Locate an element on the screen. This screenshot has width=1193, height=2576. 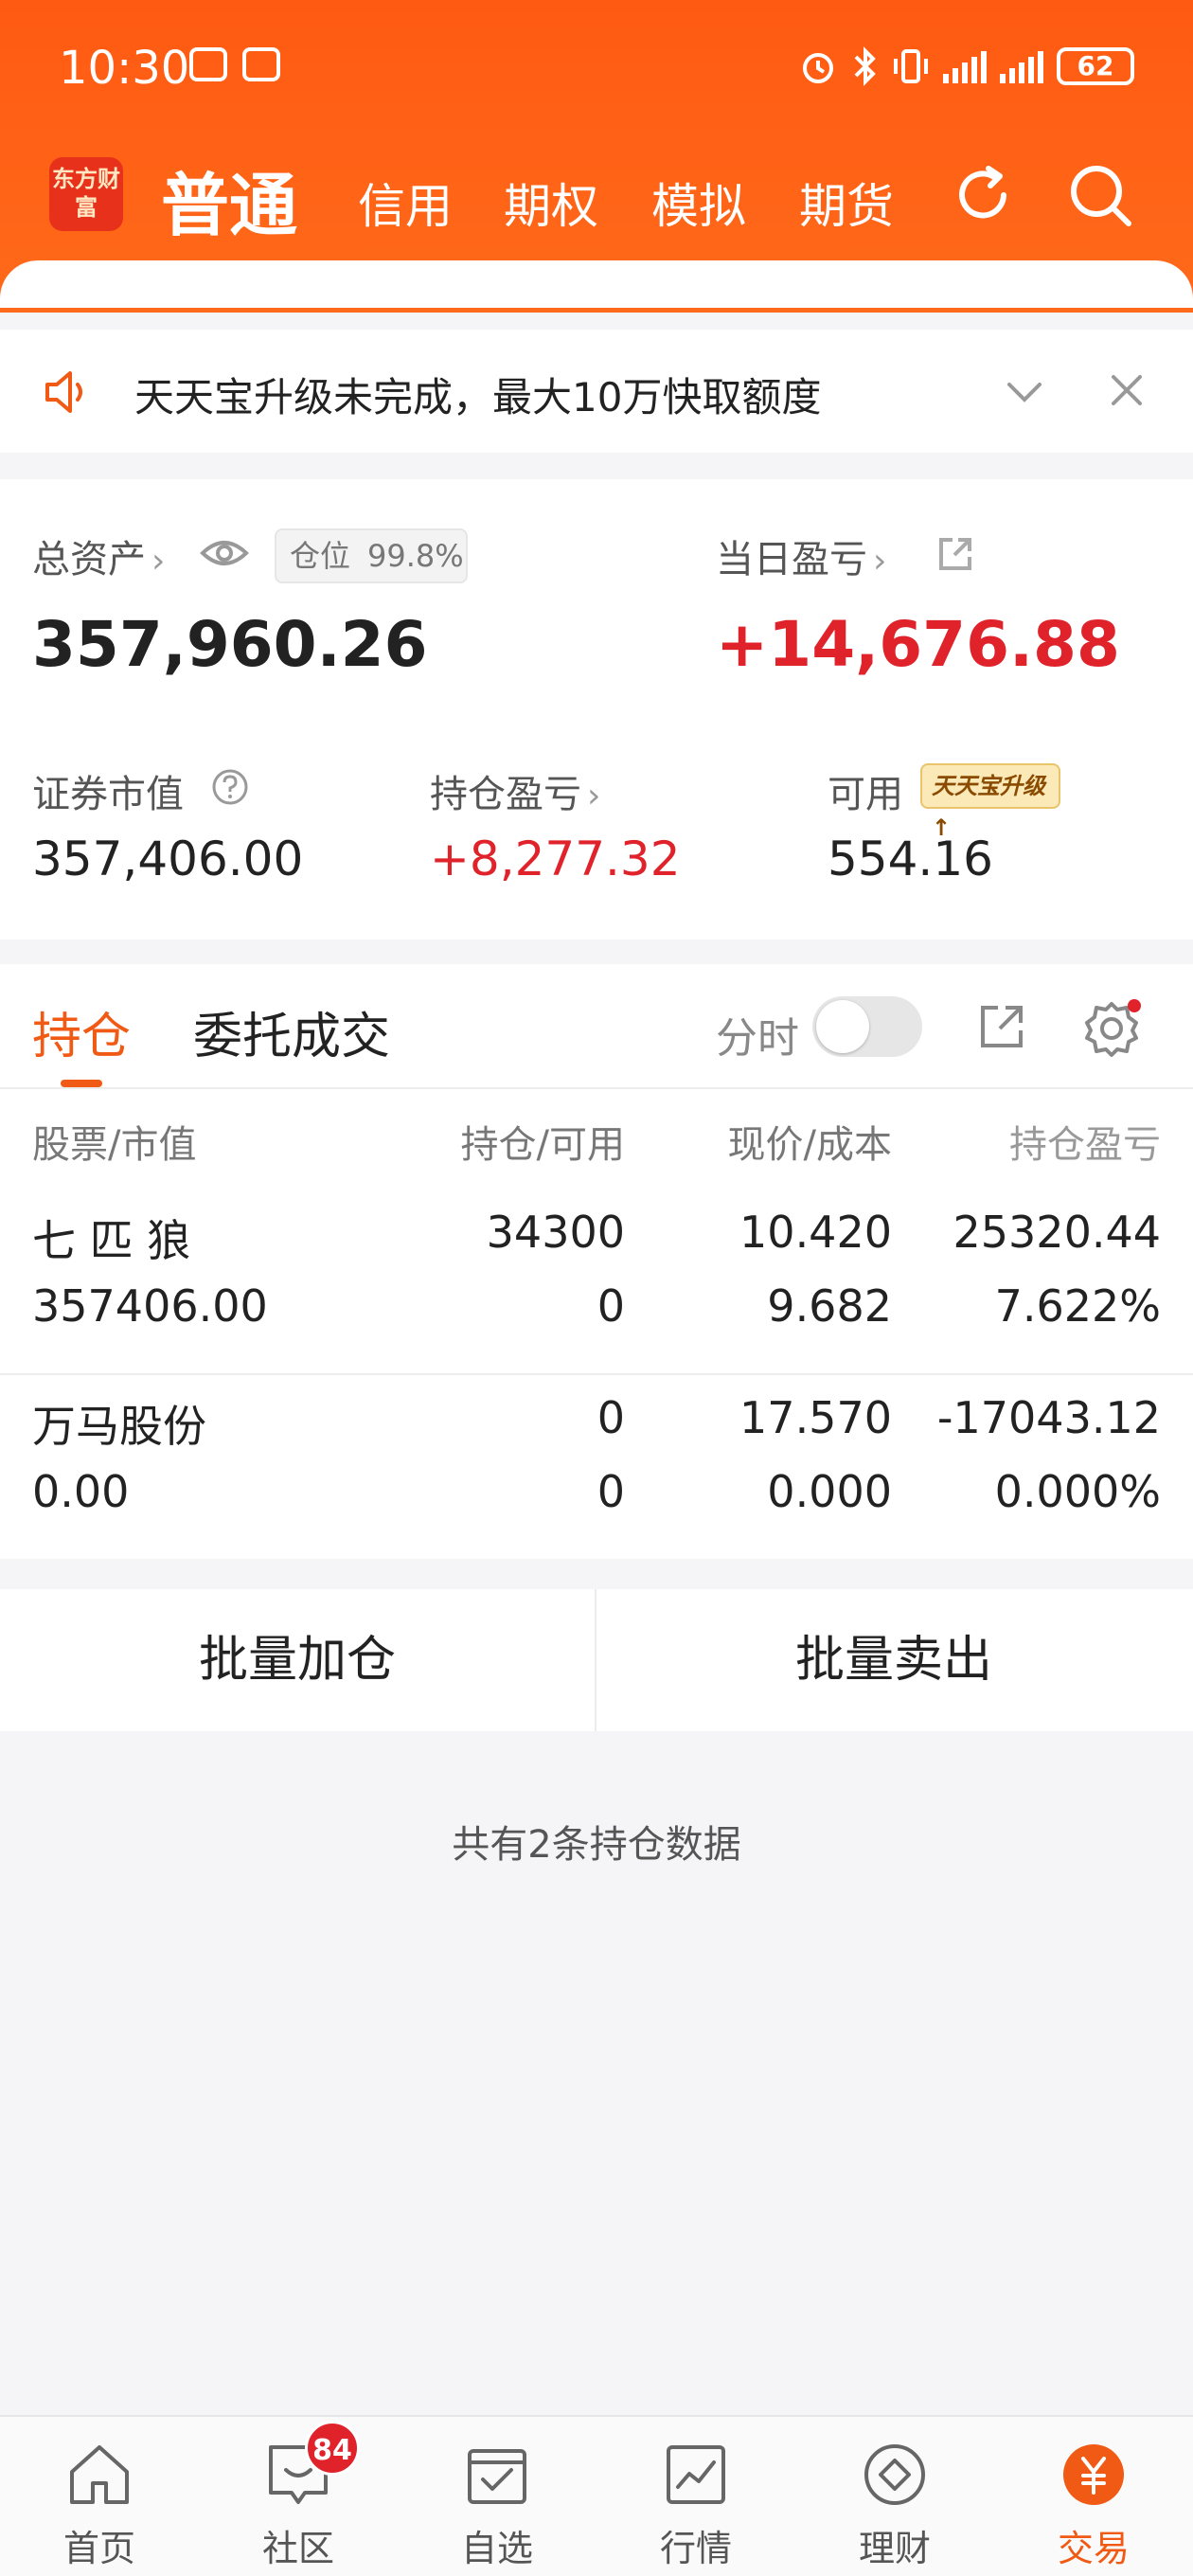
stock-pl: 25320.44 is located at coordinates (1057, 1232).